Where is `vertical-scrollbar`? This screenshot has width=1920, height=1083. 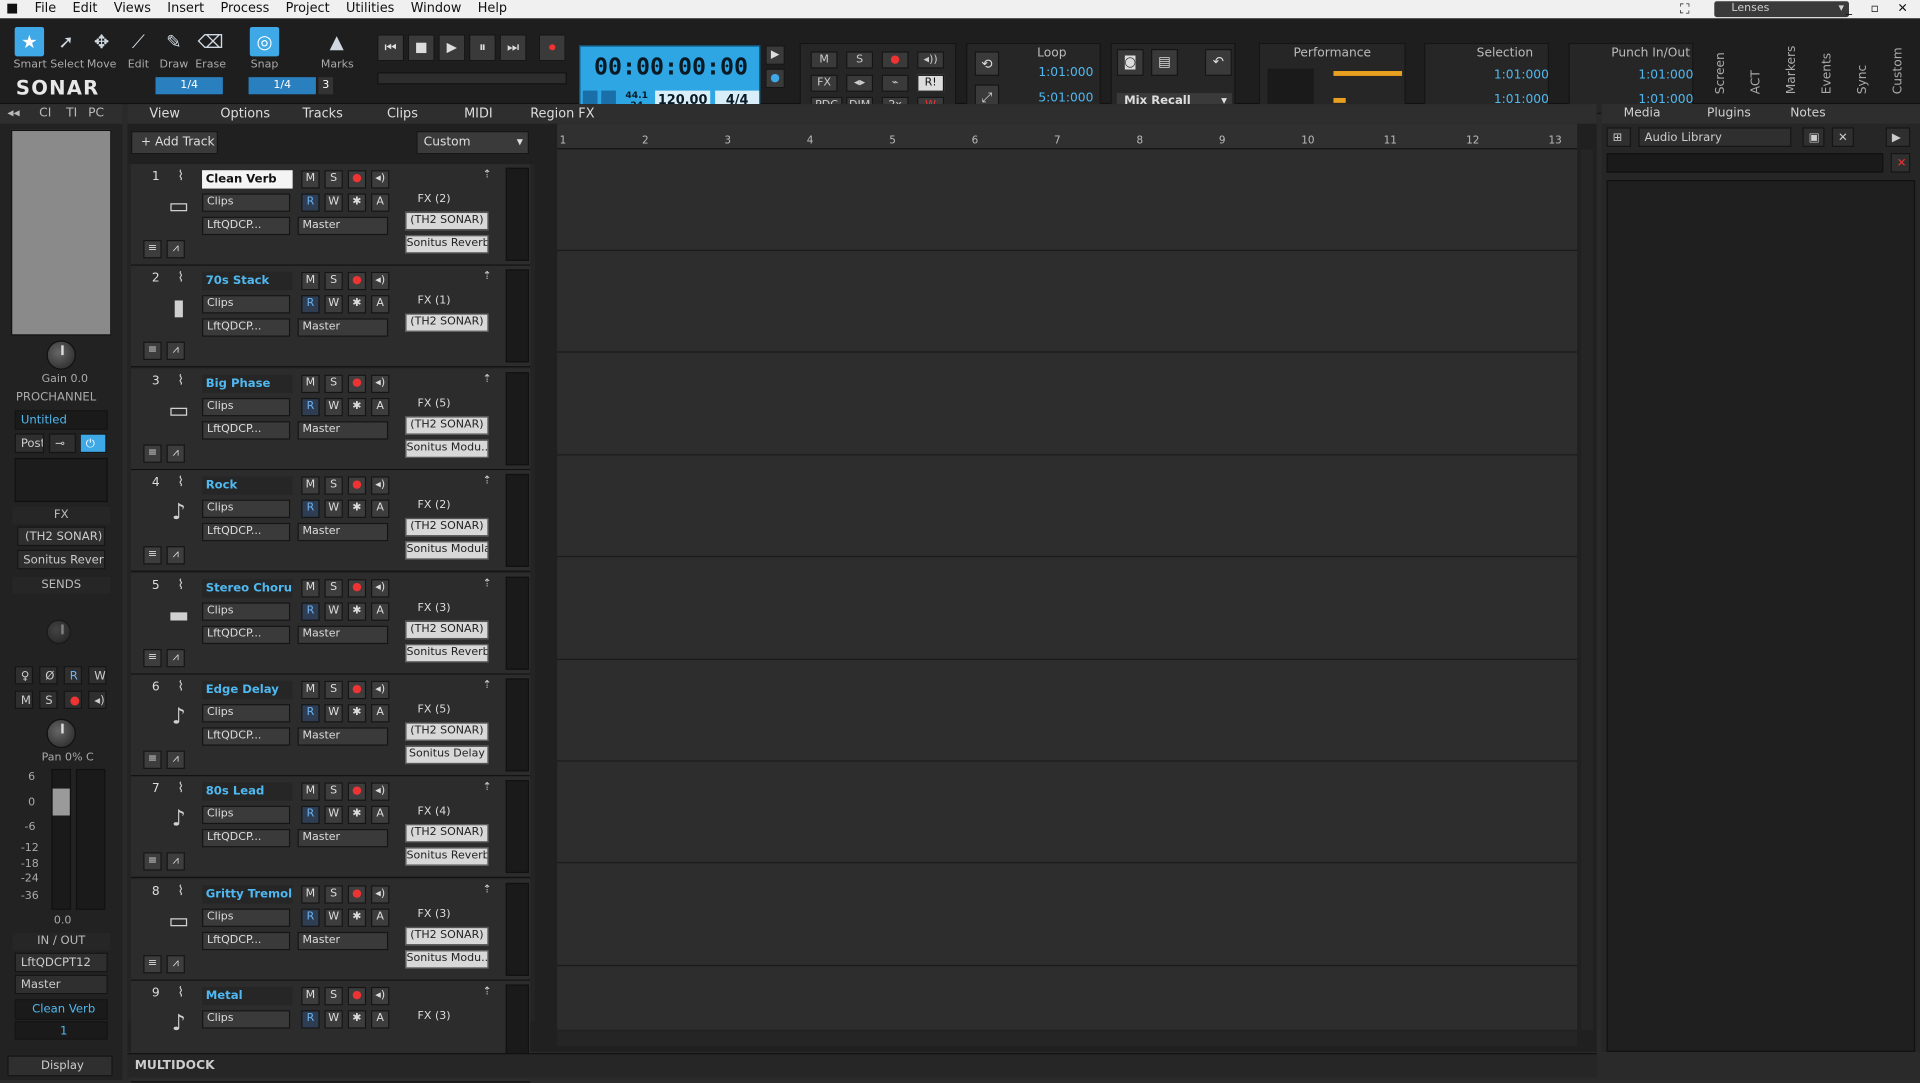
vertical-scrollbar is located at coordinates (1587, 589).